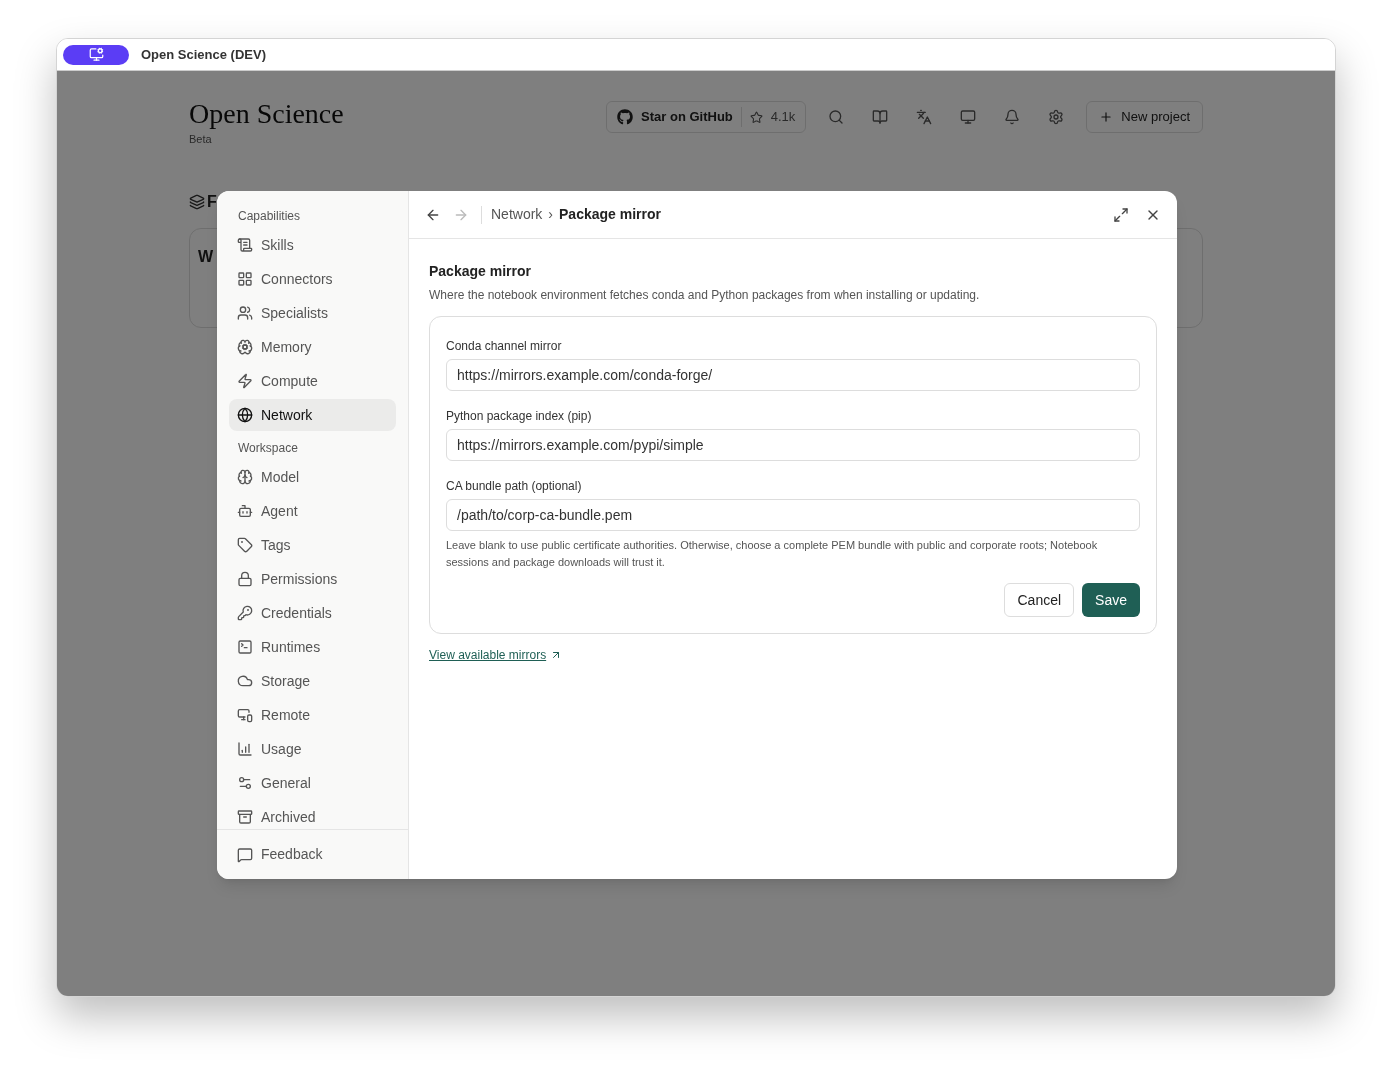 This screenshot has height=1072, width=1392. What do you see at coordinates (496, 655) in the screenshot?
I see `mirrors-link: View available mirrors` at bounding box center [496, 655].